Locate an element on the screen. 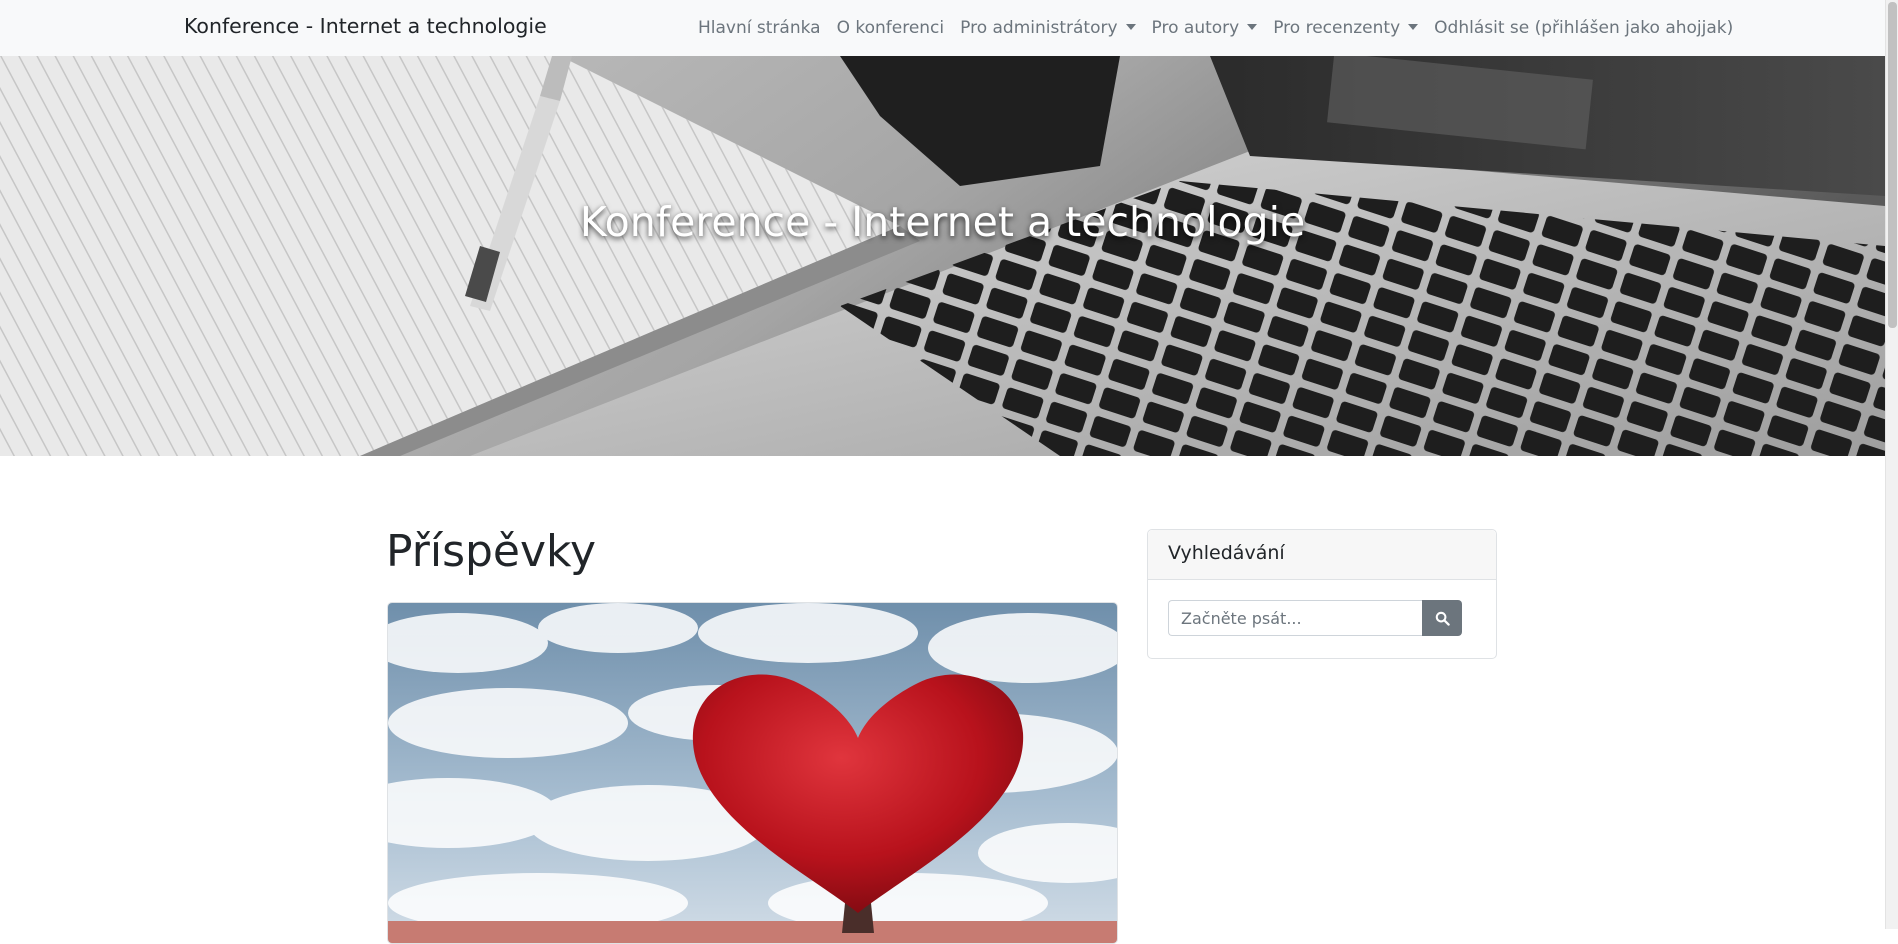 Image resolution: width=1898 pixels, height=944 pixels. search-group is located at coordinates (1315, 618).